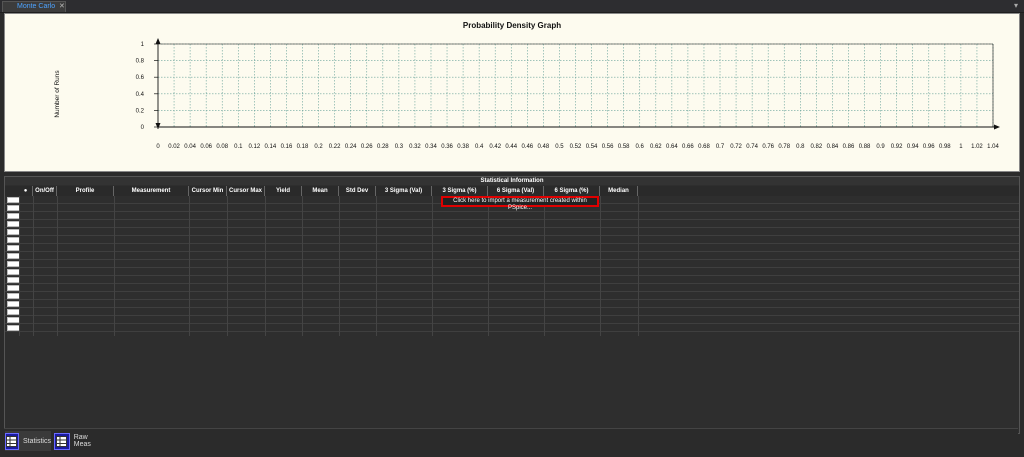  What do you see at coordinates (511, 440) in the screenshot?
I see `bottom-tab-bar: Statistics Raw Meas` at bounding box center [511, 440].